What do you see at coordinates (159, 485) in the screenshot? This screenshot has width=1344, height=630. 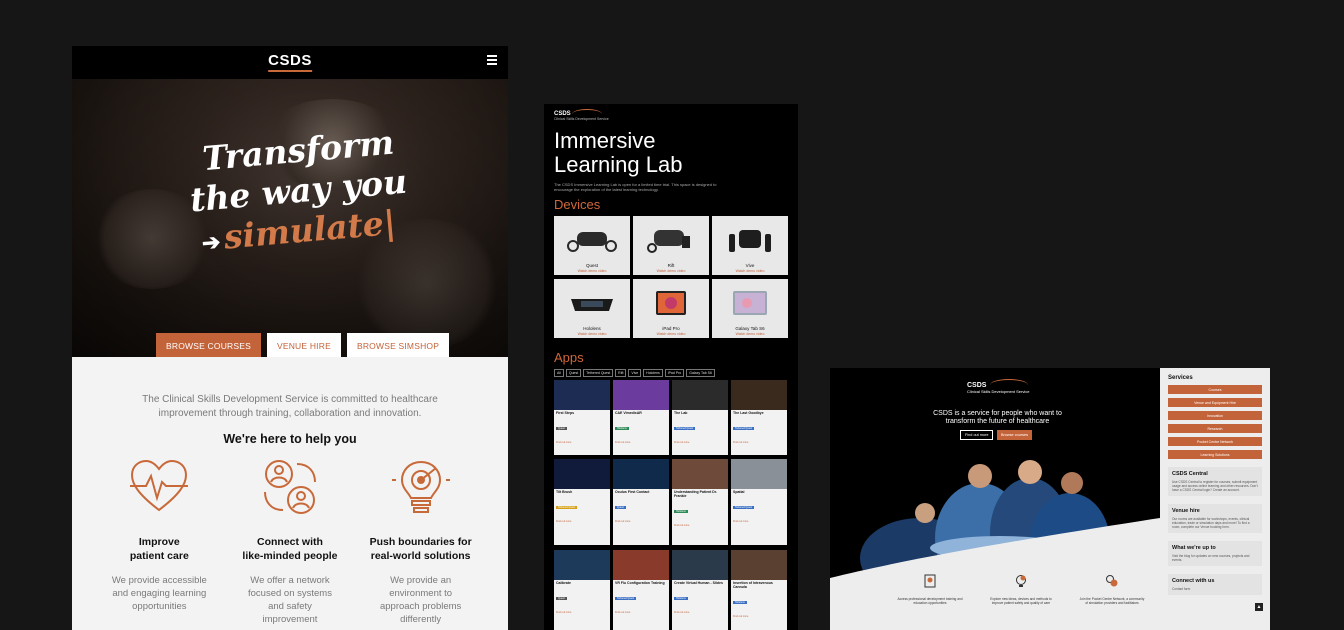 I see `heart-pulse-icon` at bounding box center [159, 485].